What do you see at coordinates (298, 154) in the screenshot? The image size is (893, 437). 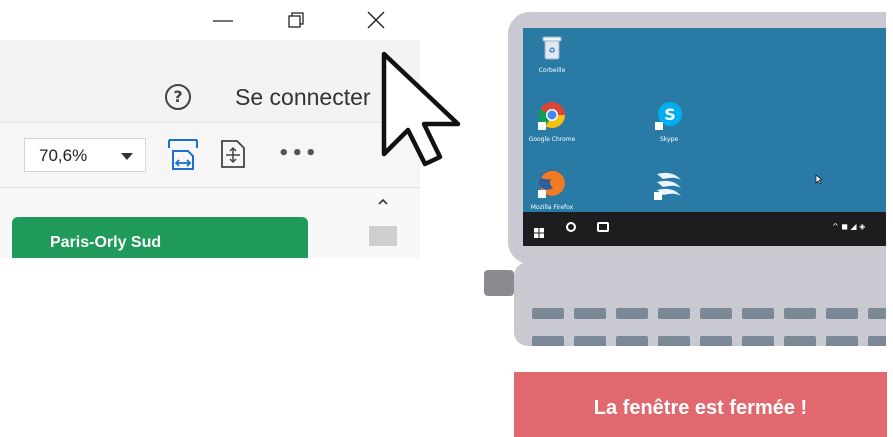 I see `more-options-icon: •••` at bounding box center [298, 154].